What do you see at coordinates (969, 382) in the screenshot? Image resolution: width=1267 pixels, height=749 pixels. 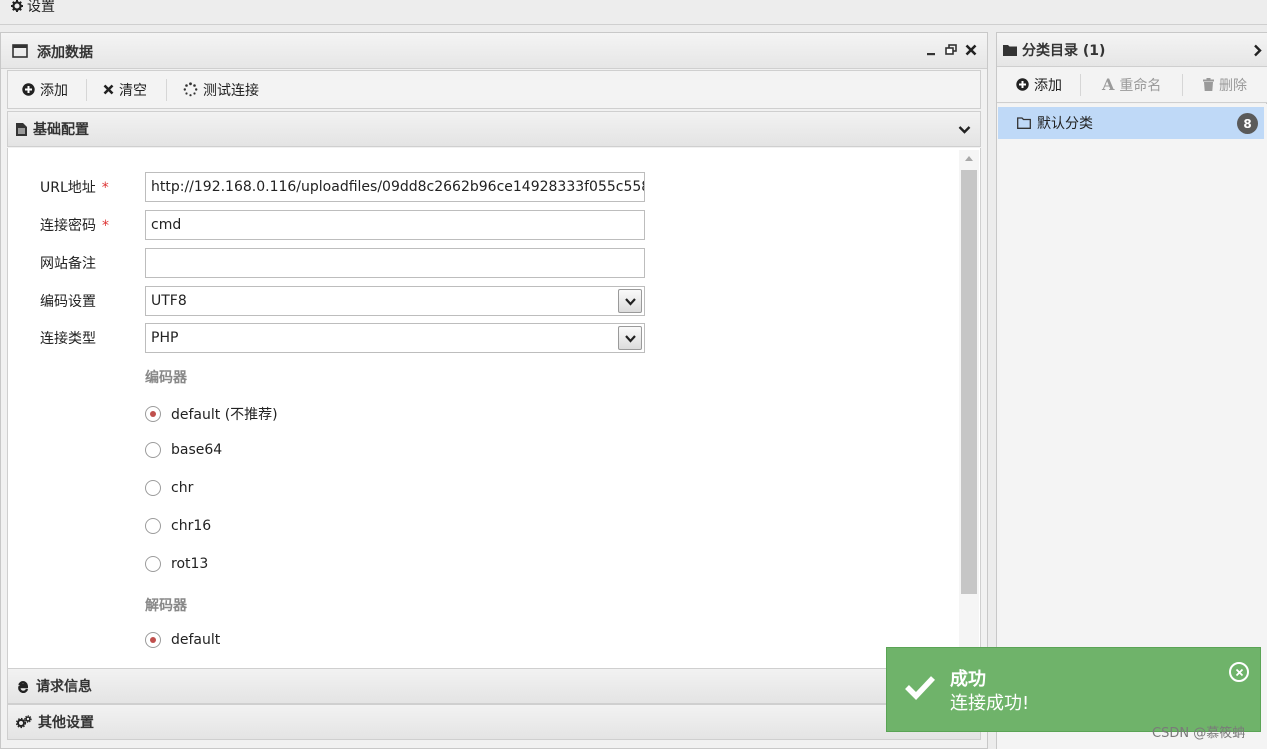 I see `scrollbar-thumb` at bounding box center [969, 382].